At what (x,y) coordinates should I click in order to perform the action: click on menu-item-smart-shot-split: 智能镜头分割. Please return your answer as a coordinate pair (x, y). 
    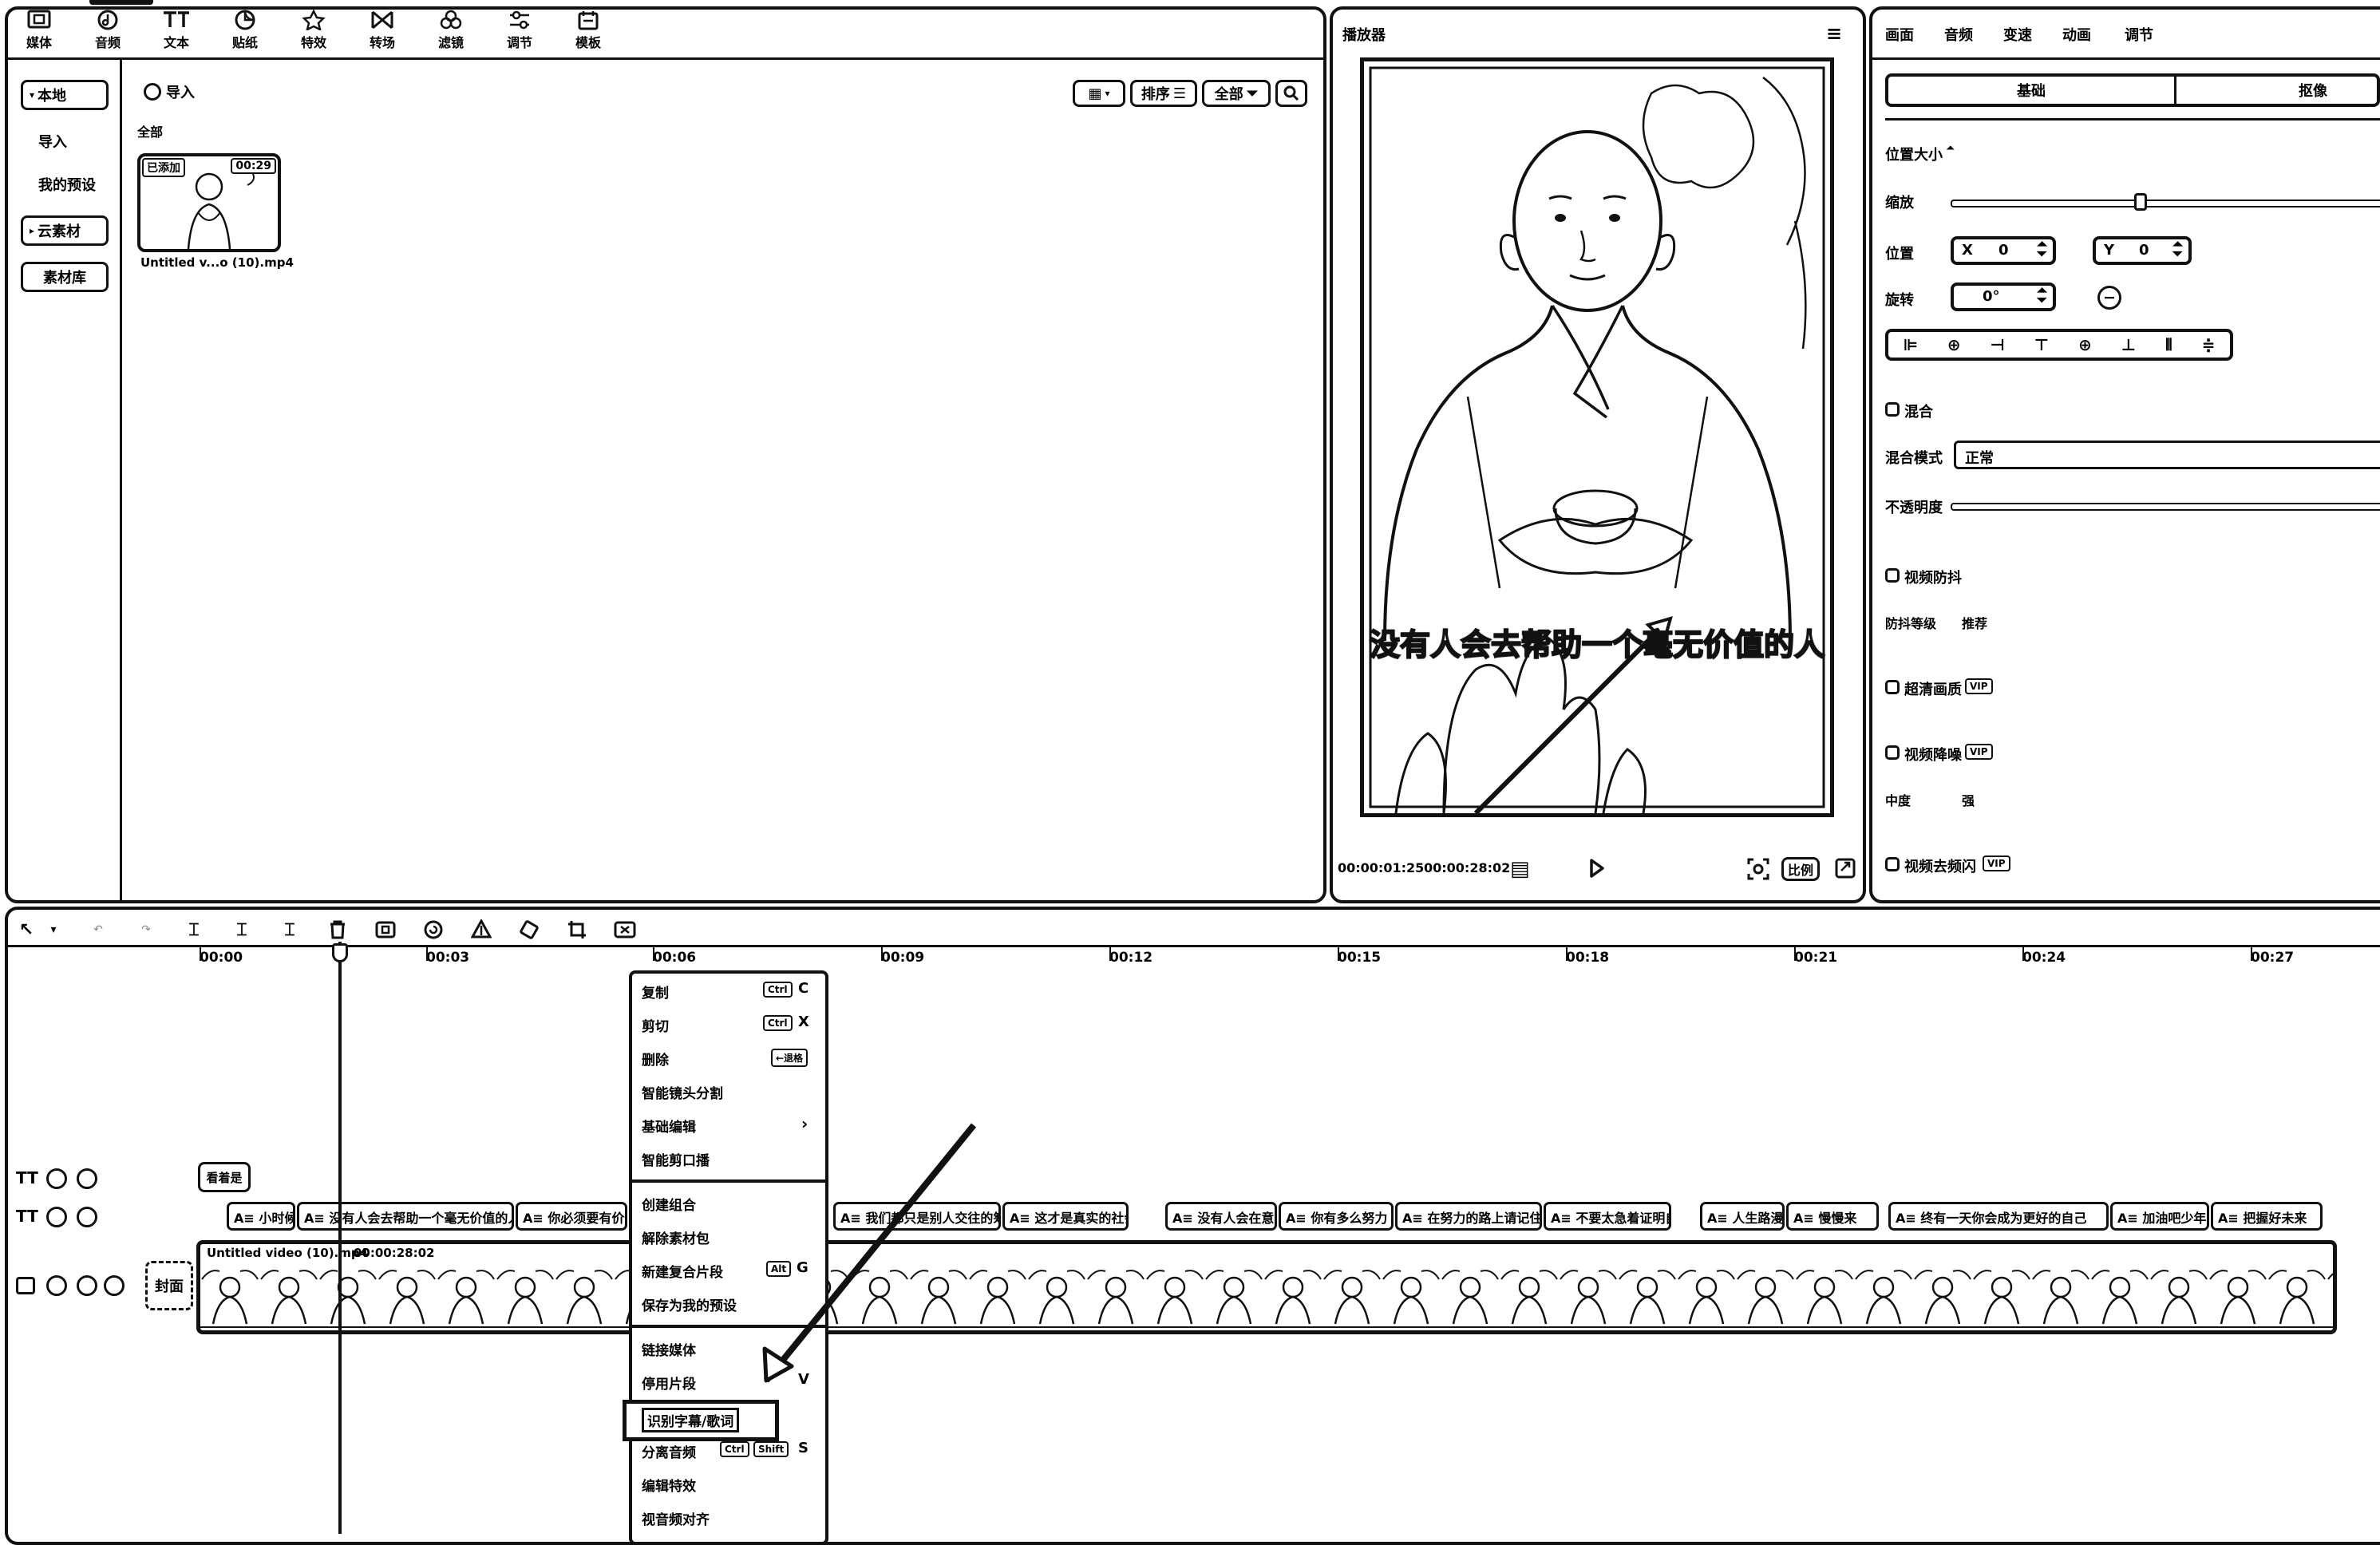
    Looking at the image, I should click on (682, 1092).